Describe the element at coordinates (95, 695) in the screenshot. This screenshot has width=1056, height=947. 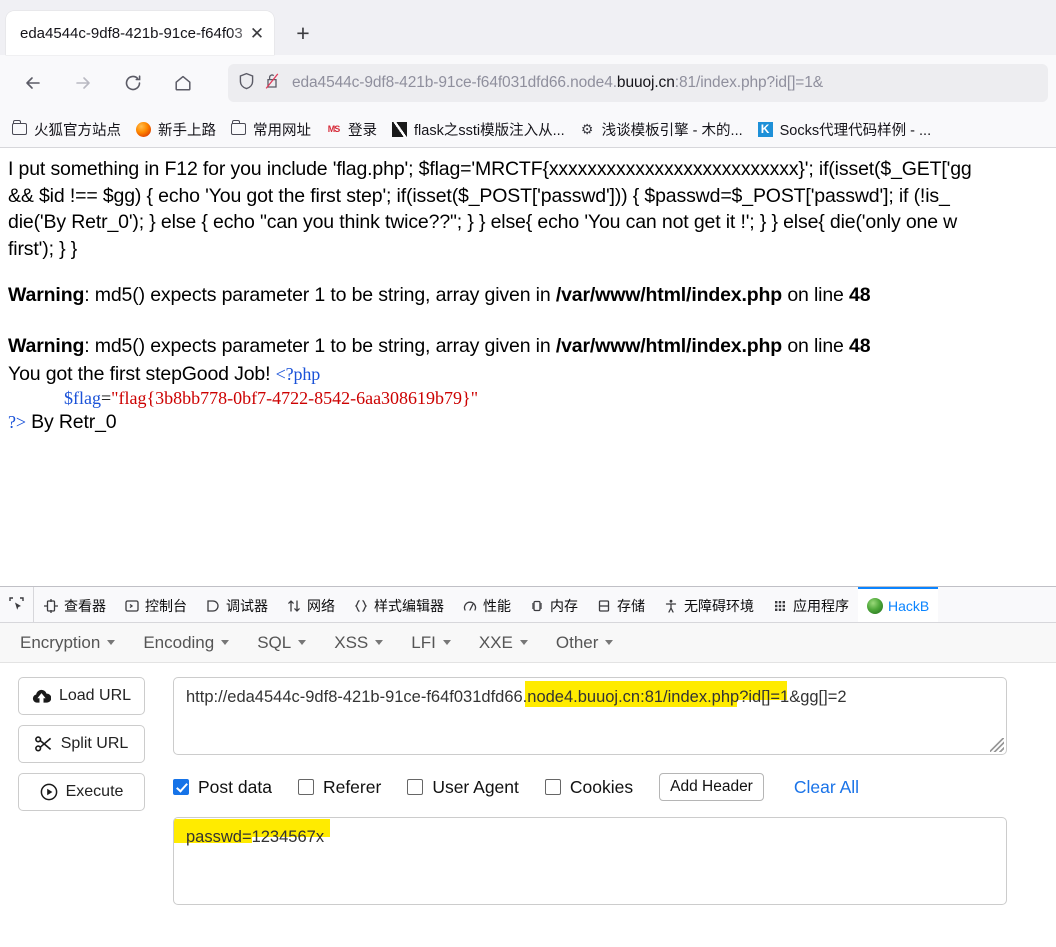
I see `button-label: Load URL` at that location.